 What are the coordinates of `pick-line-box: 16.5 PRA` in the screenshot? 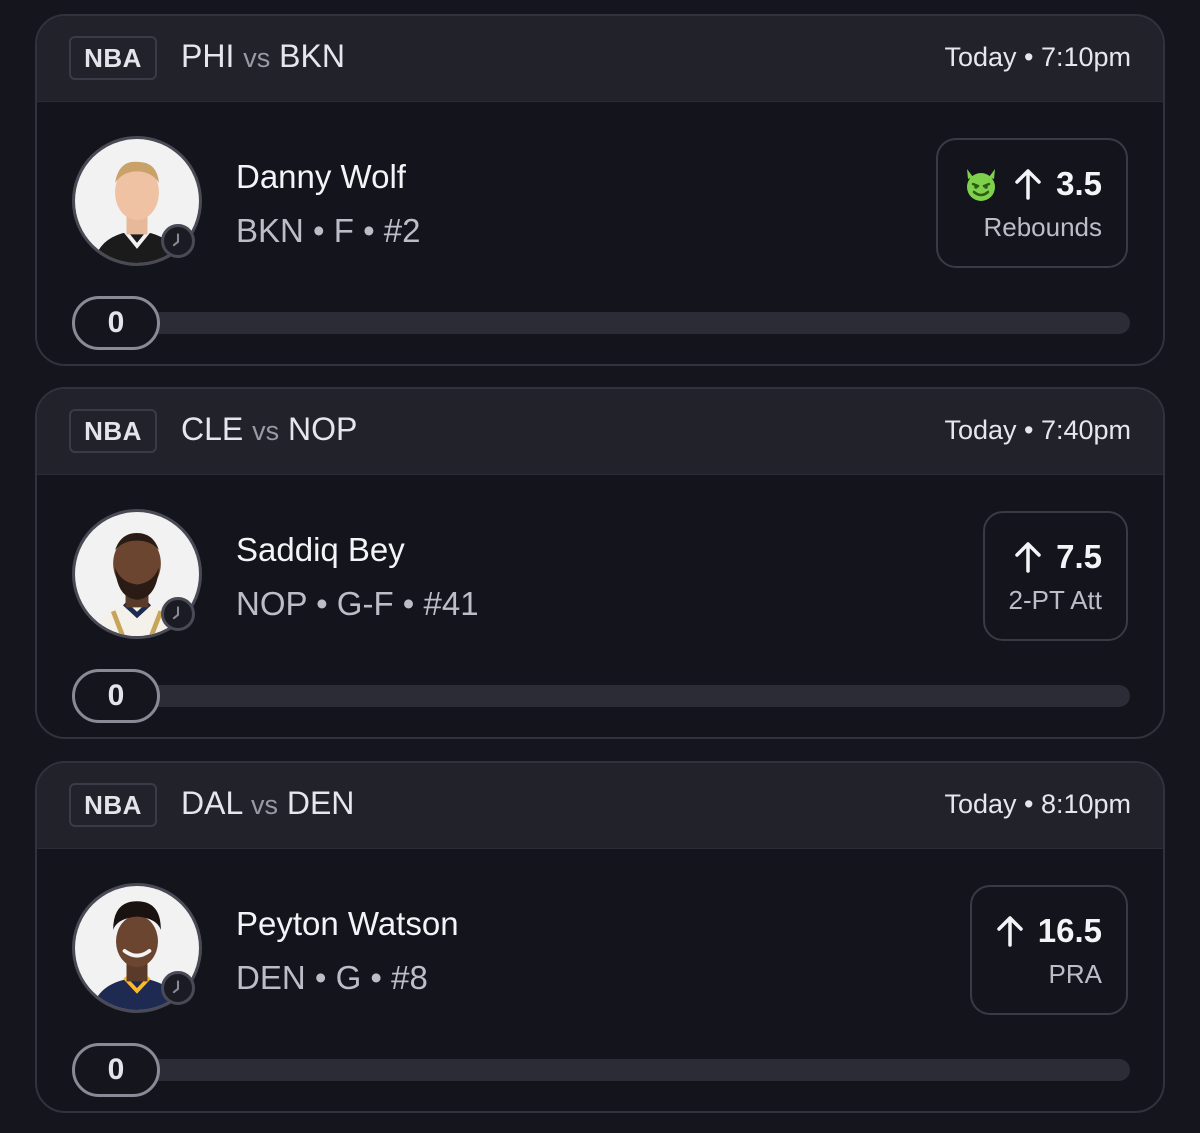 It's located at (1048, 950).